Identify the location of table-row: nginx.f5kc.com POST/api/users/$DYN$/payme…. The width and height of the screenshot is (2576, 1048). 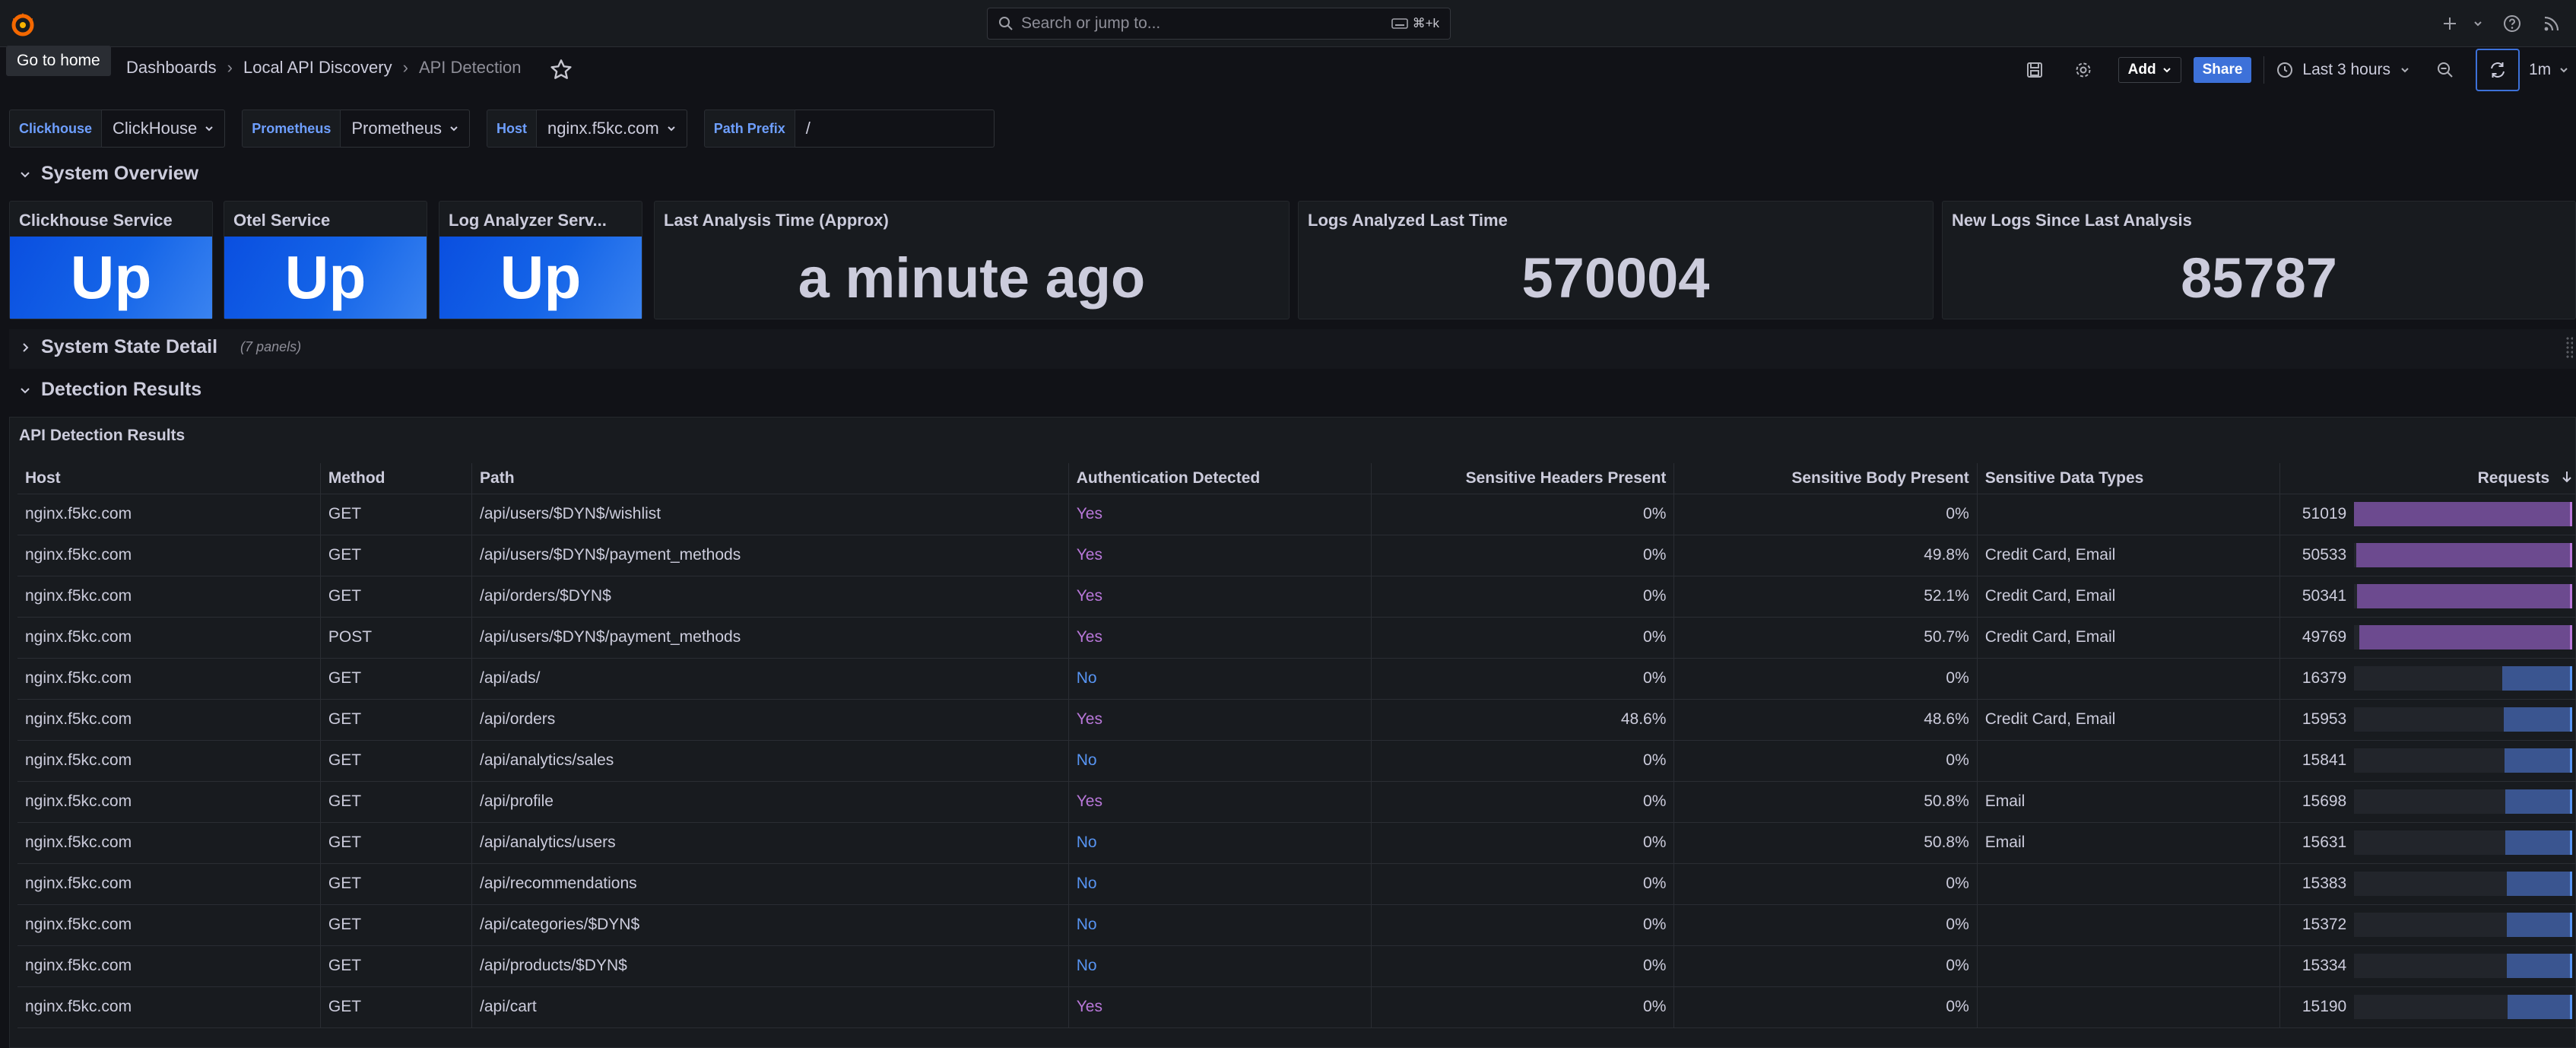
(1296, 638).